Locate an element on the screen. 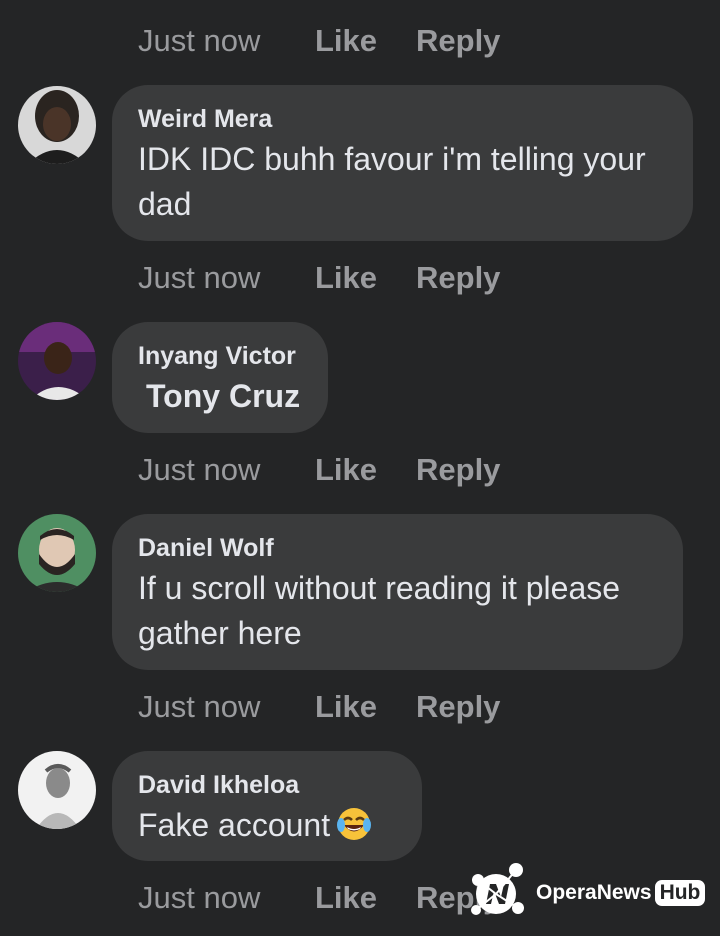 This screenshot has width=720, height=936. comment-author: Inyang Victor is located at coordinates (220, 356).